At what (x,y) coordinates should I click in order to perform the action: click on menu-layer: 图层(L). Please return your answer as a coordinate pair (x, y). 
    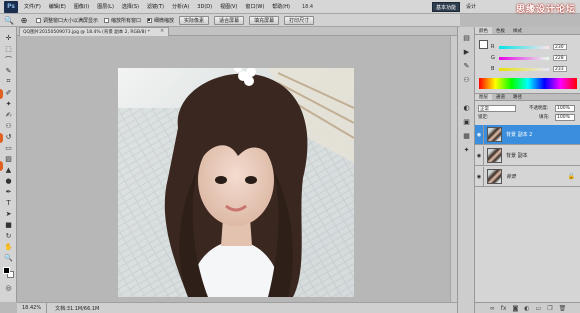
    Looking at the image, I should click on (105, 6).